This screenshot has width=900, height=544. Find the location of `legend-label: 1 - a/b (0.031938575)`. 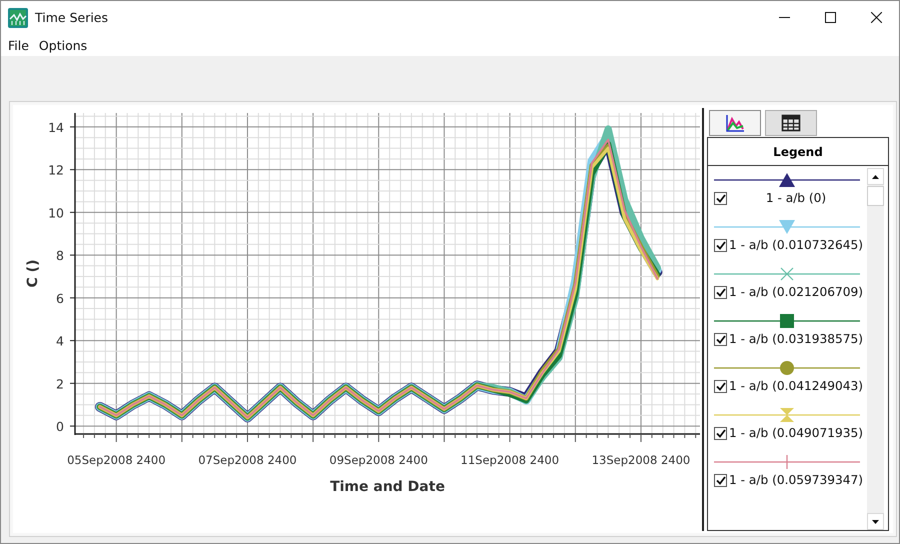

legend-label: 1 - a/b (0.031938575) is located at coordinates (796, 339).